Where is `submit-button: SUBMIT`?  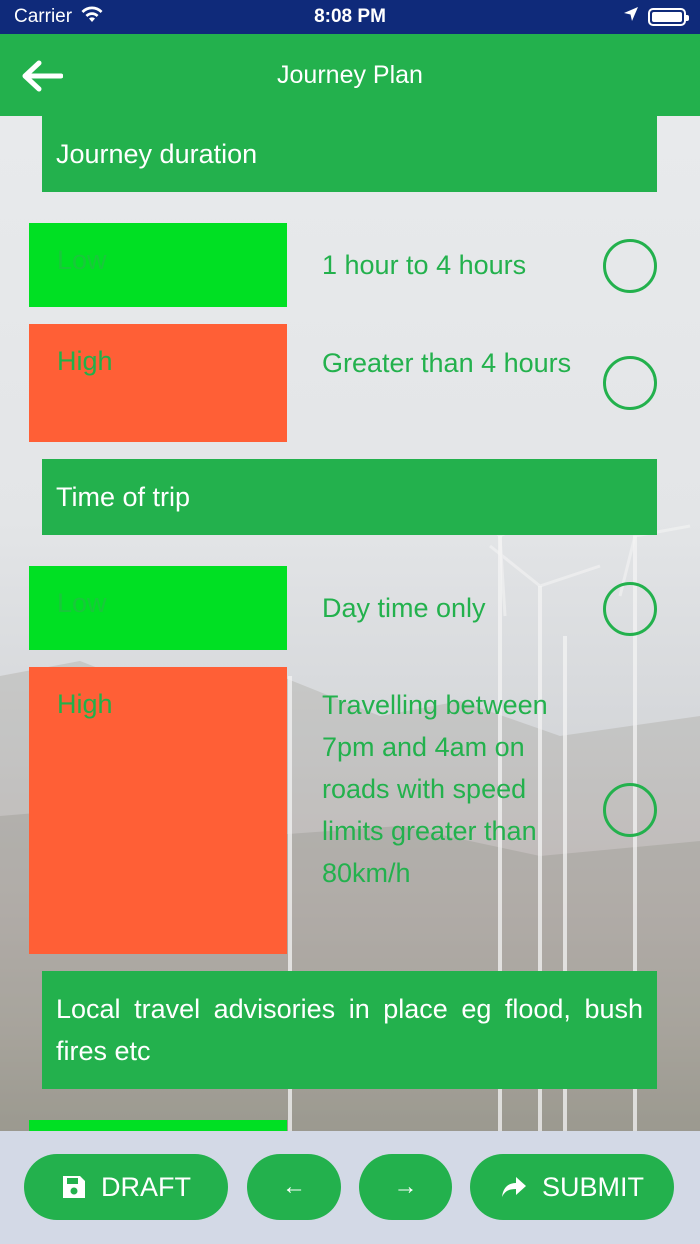
submit-button: SUBMIT is located at coordinates (572, 1187).